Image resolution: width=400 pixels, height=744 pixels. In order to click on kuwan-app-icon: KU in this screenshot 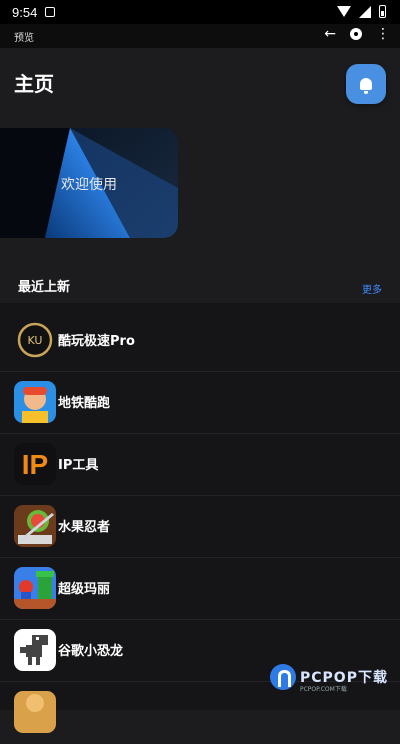, I will do `click(35, 340)`.